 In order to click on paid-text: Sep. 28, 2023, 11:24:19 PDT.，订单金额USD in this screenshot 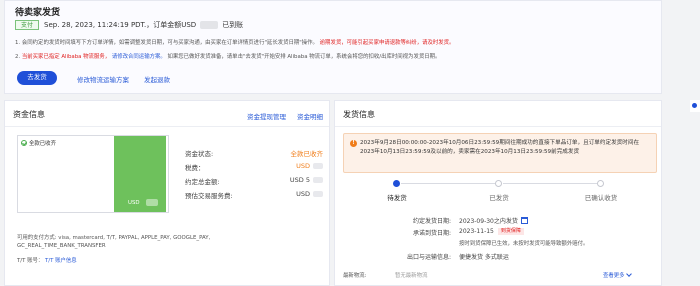, I will do `click(120, 25)`.